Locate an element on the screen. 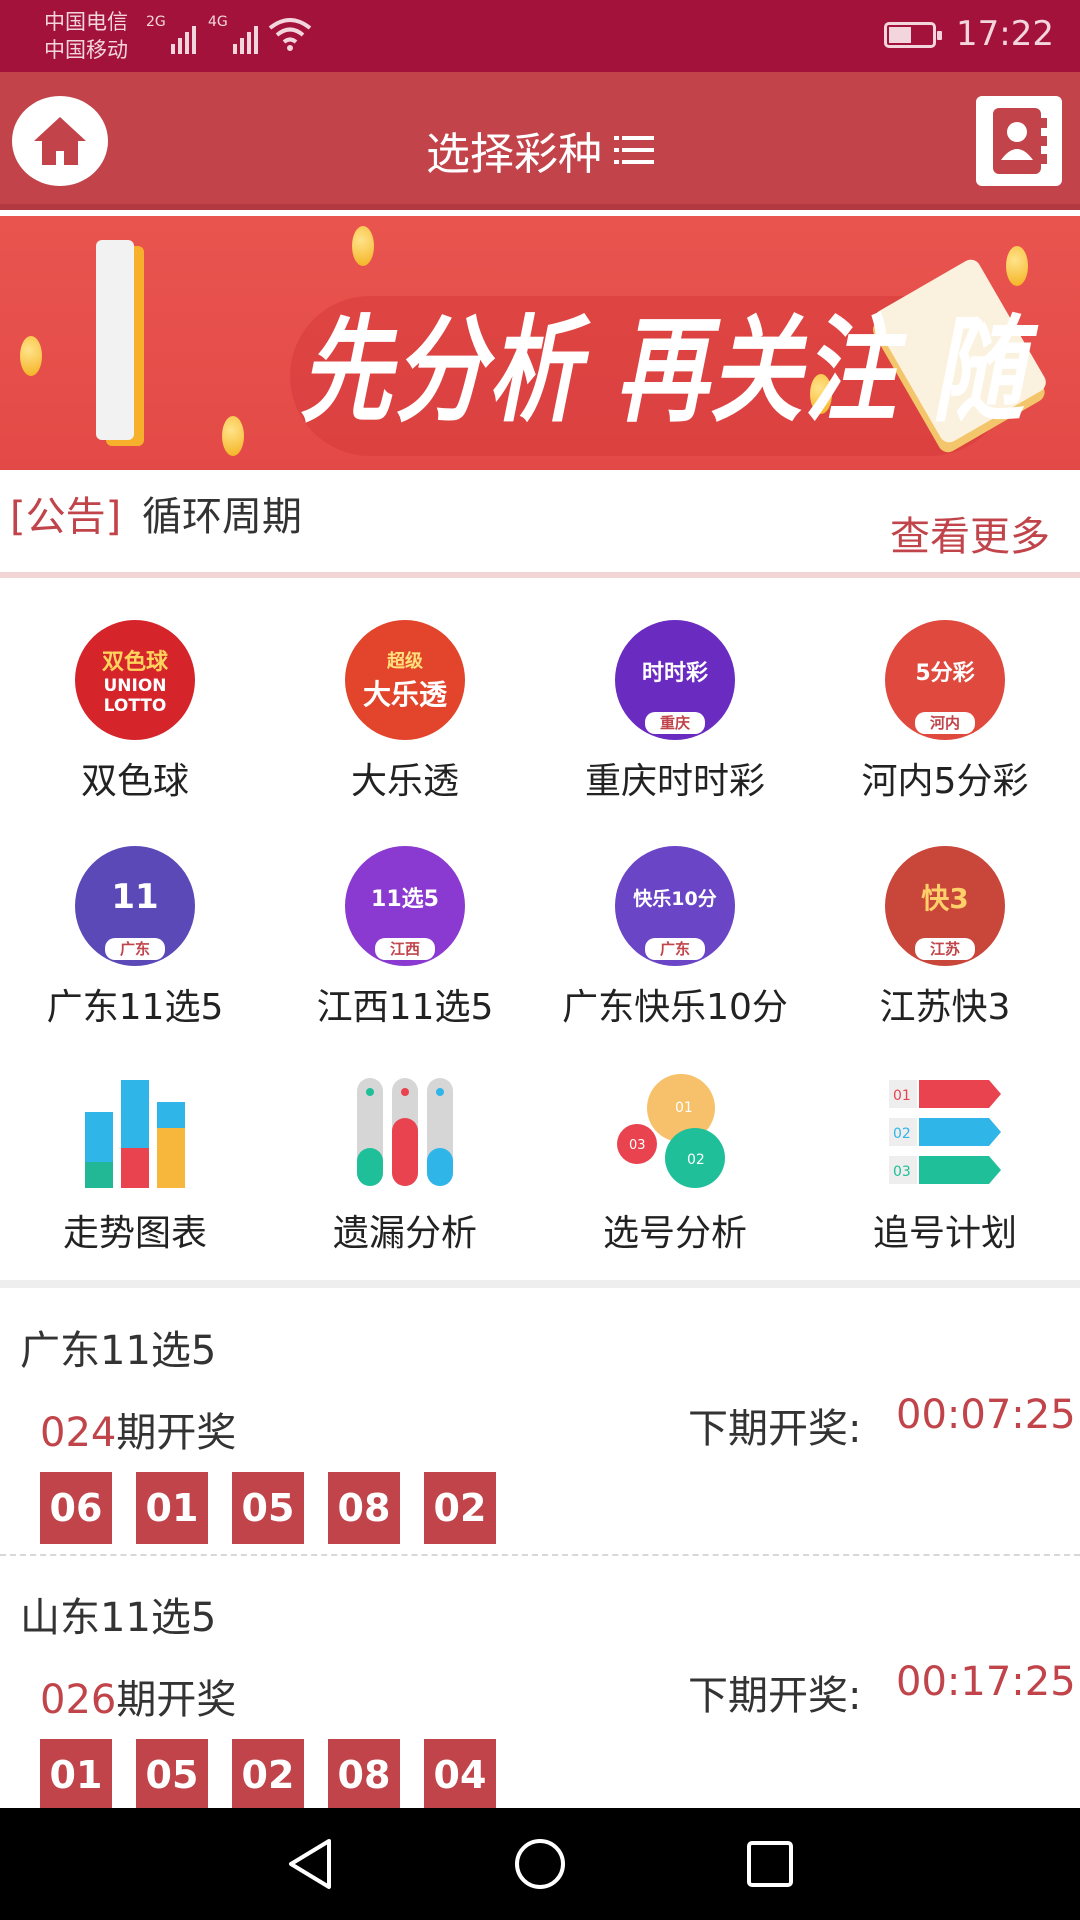 This screenshot has width=1080, height=1920. battery-icon is located at coordinates (913, 35).